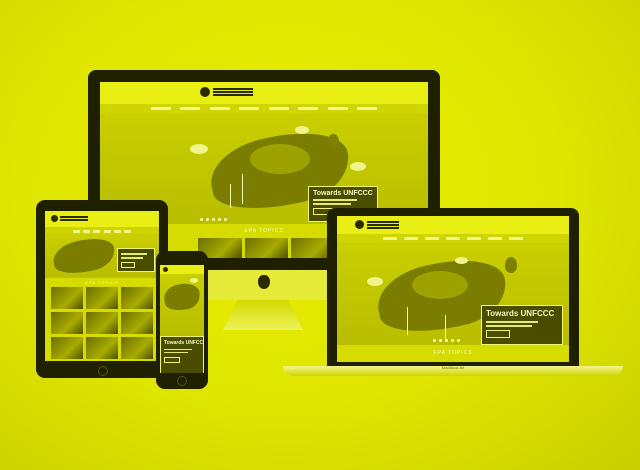 The height and width of the screenshot is (470, 640). I want to click on phone: Towards UNFCC, so click(182, 320).